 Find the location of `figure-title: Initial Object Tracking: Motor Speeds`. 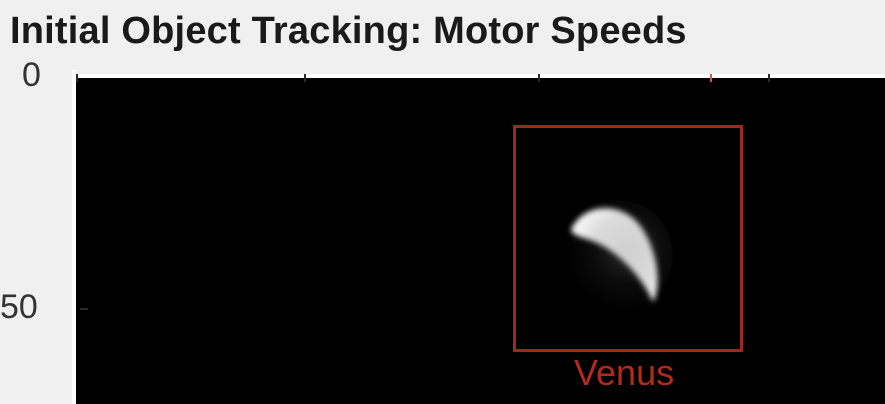

figure-title: Initial Object Tracking: Motor Speeds is located at coordinates (348, 31).